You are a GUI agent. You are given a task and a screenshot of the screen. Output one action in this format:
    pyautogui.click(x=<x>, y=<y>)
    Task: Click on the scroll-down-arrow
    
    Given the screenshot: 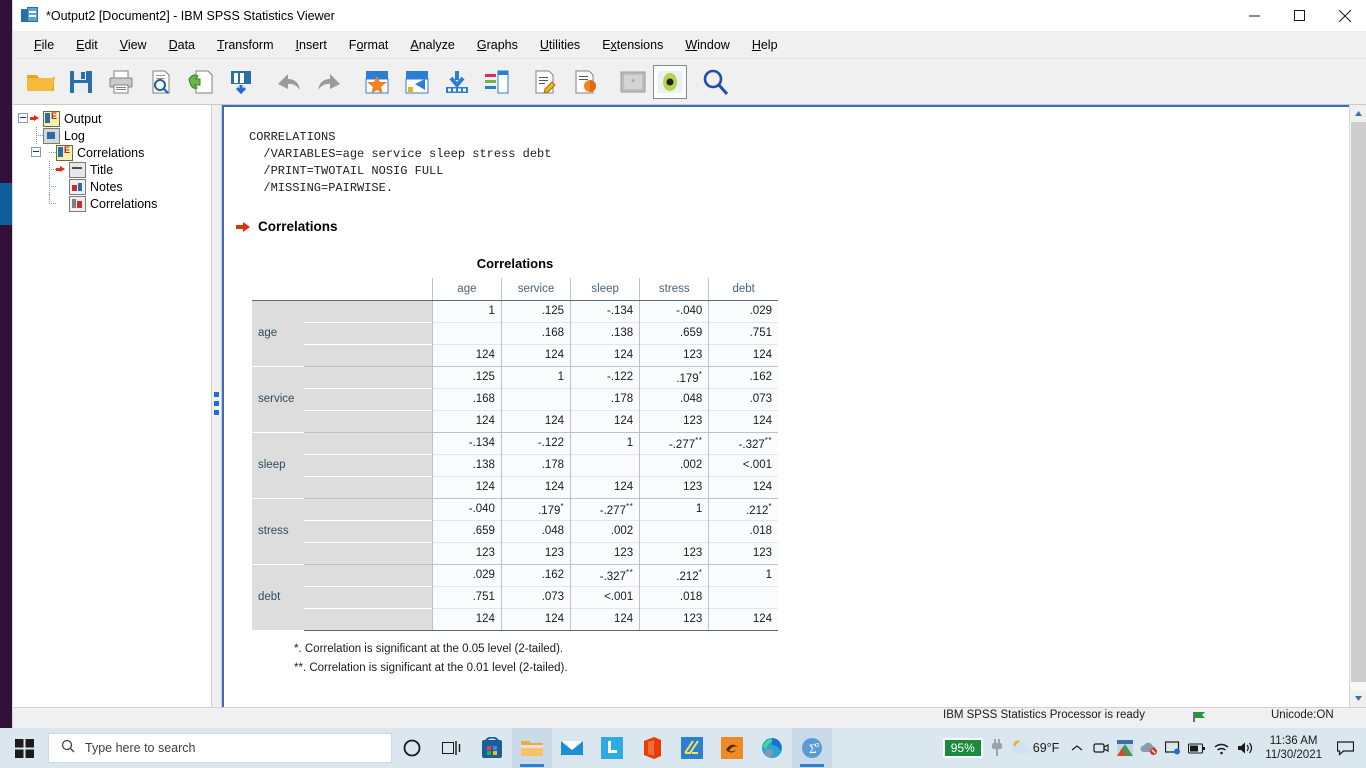 What is the action you would take?
    pyautogui.click(x=1358, y=698)
    